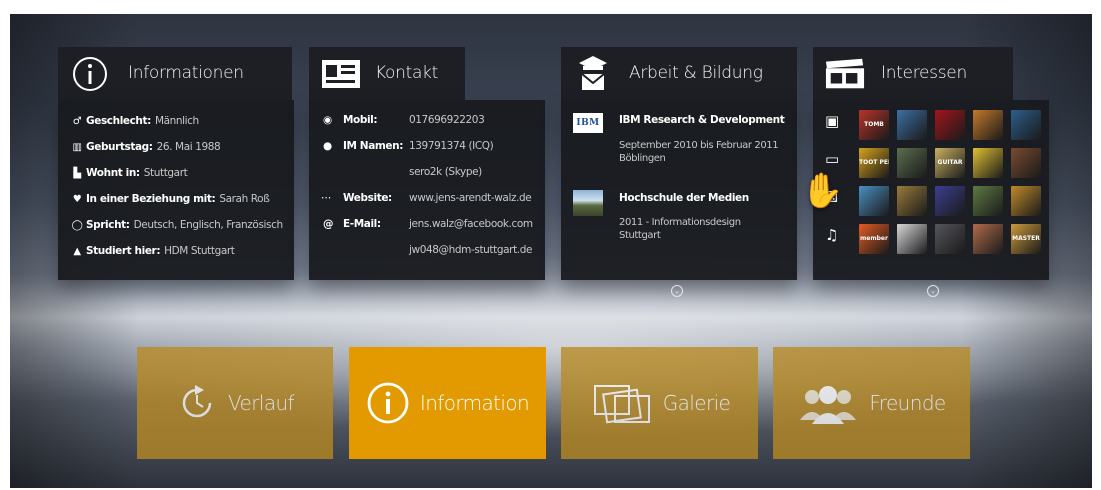 This screenshot has height=490, width=1101. I want to click on tile-information: Information, so click(447, 403).